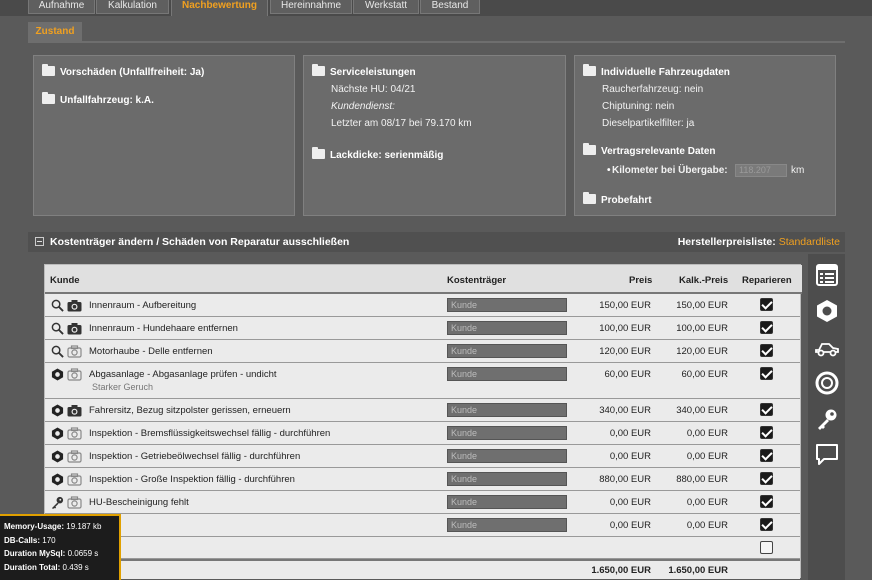 The image size is (872, 580). What do you see at coordinates (450, 7) in the screenshot?
I see `tab-bestand: Bestand` at bounding box center [450, 7].